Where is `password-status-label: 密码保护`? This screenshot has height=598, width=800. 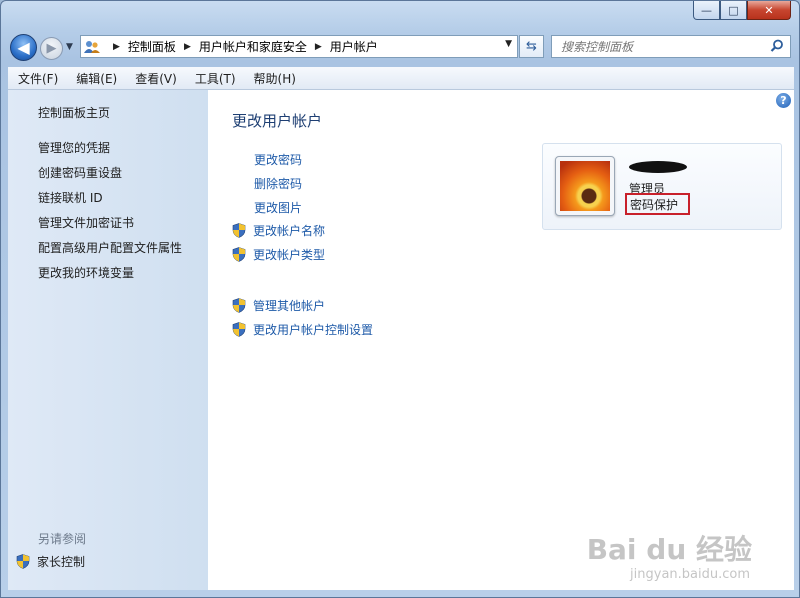 password-status-label: 密码保护 is located at coordinates (654, 204).